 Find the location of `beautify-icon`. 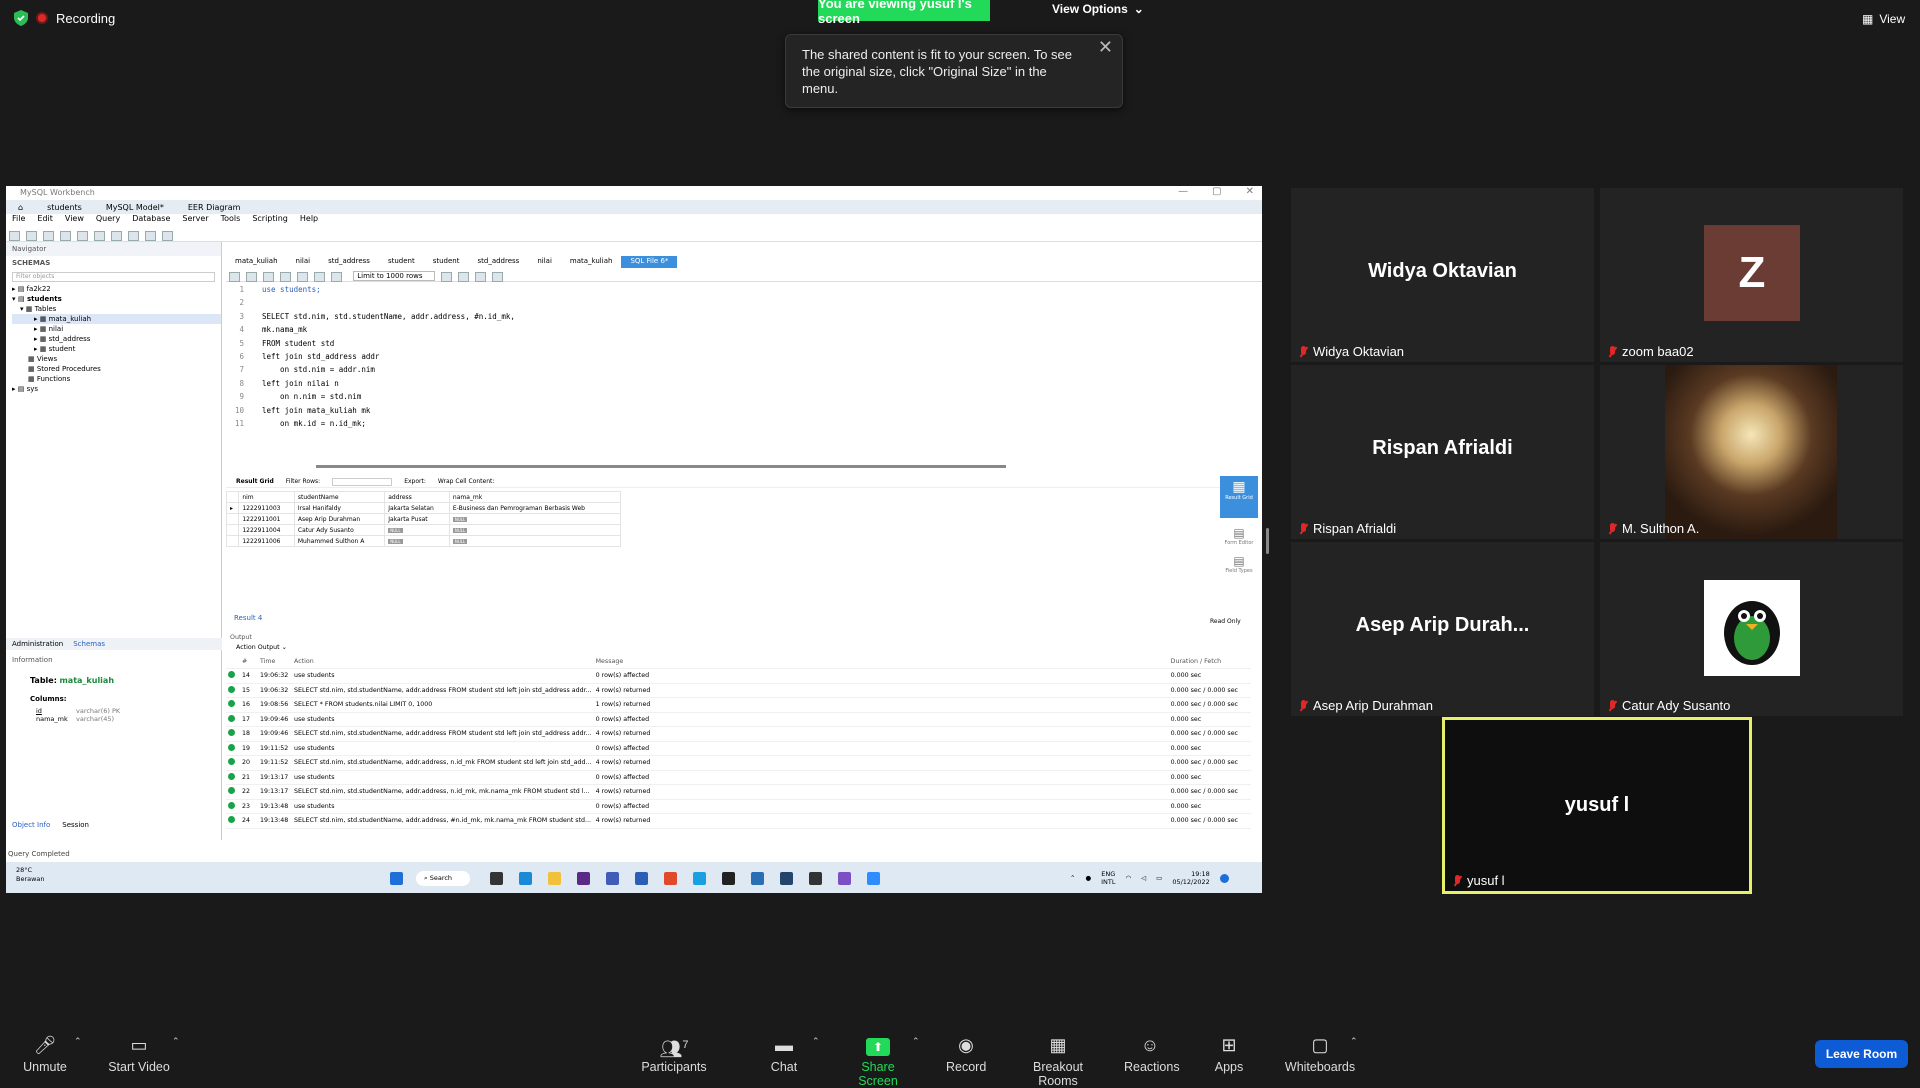

beautify-icon is located at coordinates (446, 277).